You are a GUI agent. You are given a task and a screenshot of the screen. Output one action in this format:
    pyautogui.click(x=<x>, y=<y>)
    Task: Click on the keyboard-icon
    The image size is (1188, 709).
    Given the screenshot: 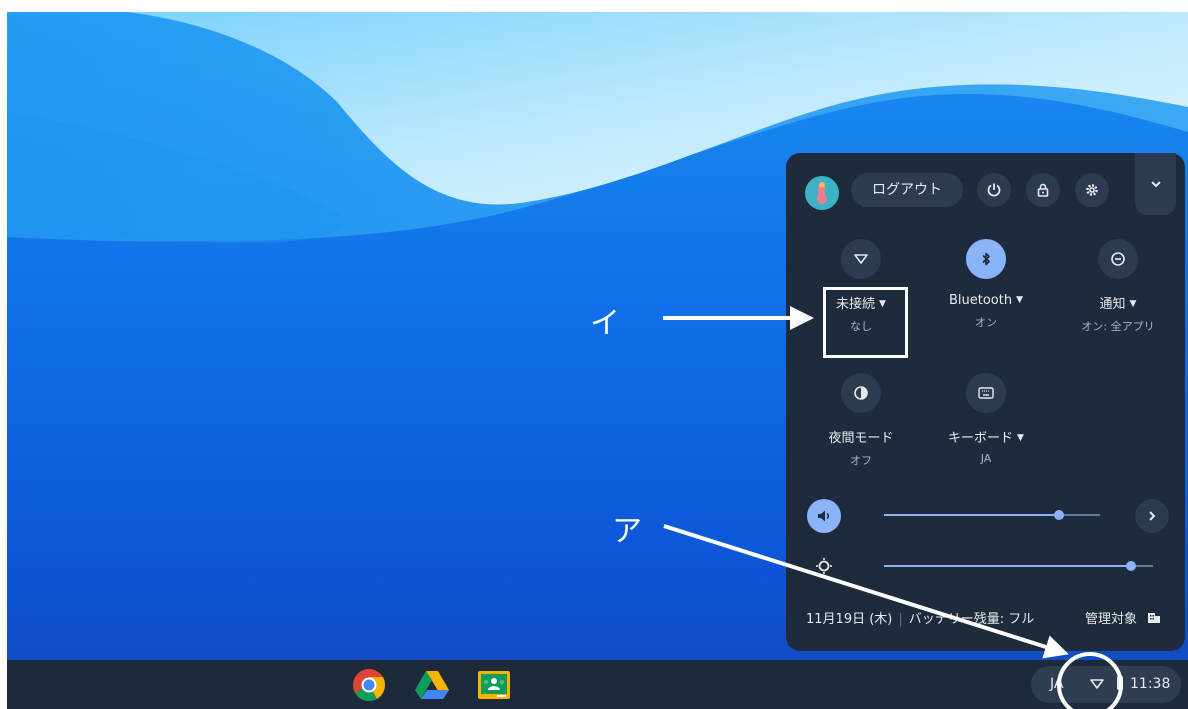 What is the action you would take?
    pyautogui.click(x=986, y=393)
    